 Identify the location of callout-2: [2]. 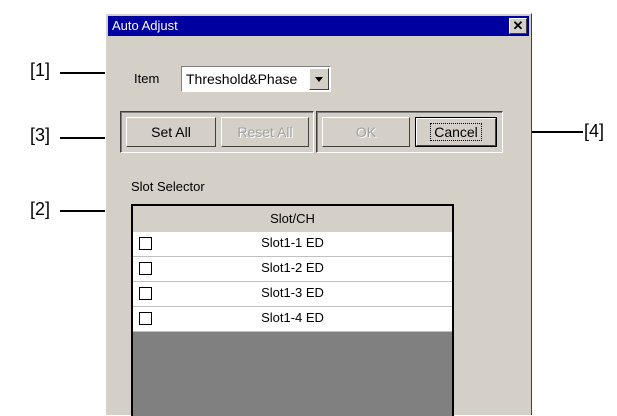
(40, 209).